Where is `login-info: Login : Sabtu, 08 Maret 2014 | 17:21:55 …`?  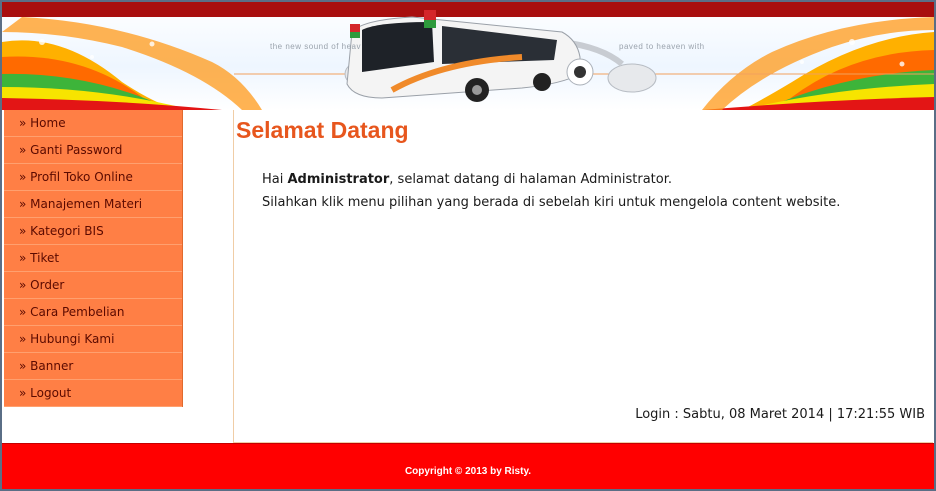 login-info: Login : Sabtu, 08 Maret 2014 | 17:21:55 … is located at coordinates (780, 414).